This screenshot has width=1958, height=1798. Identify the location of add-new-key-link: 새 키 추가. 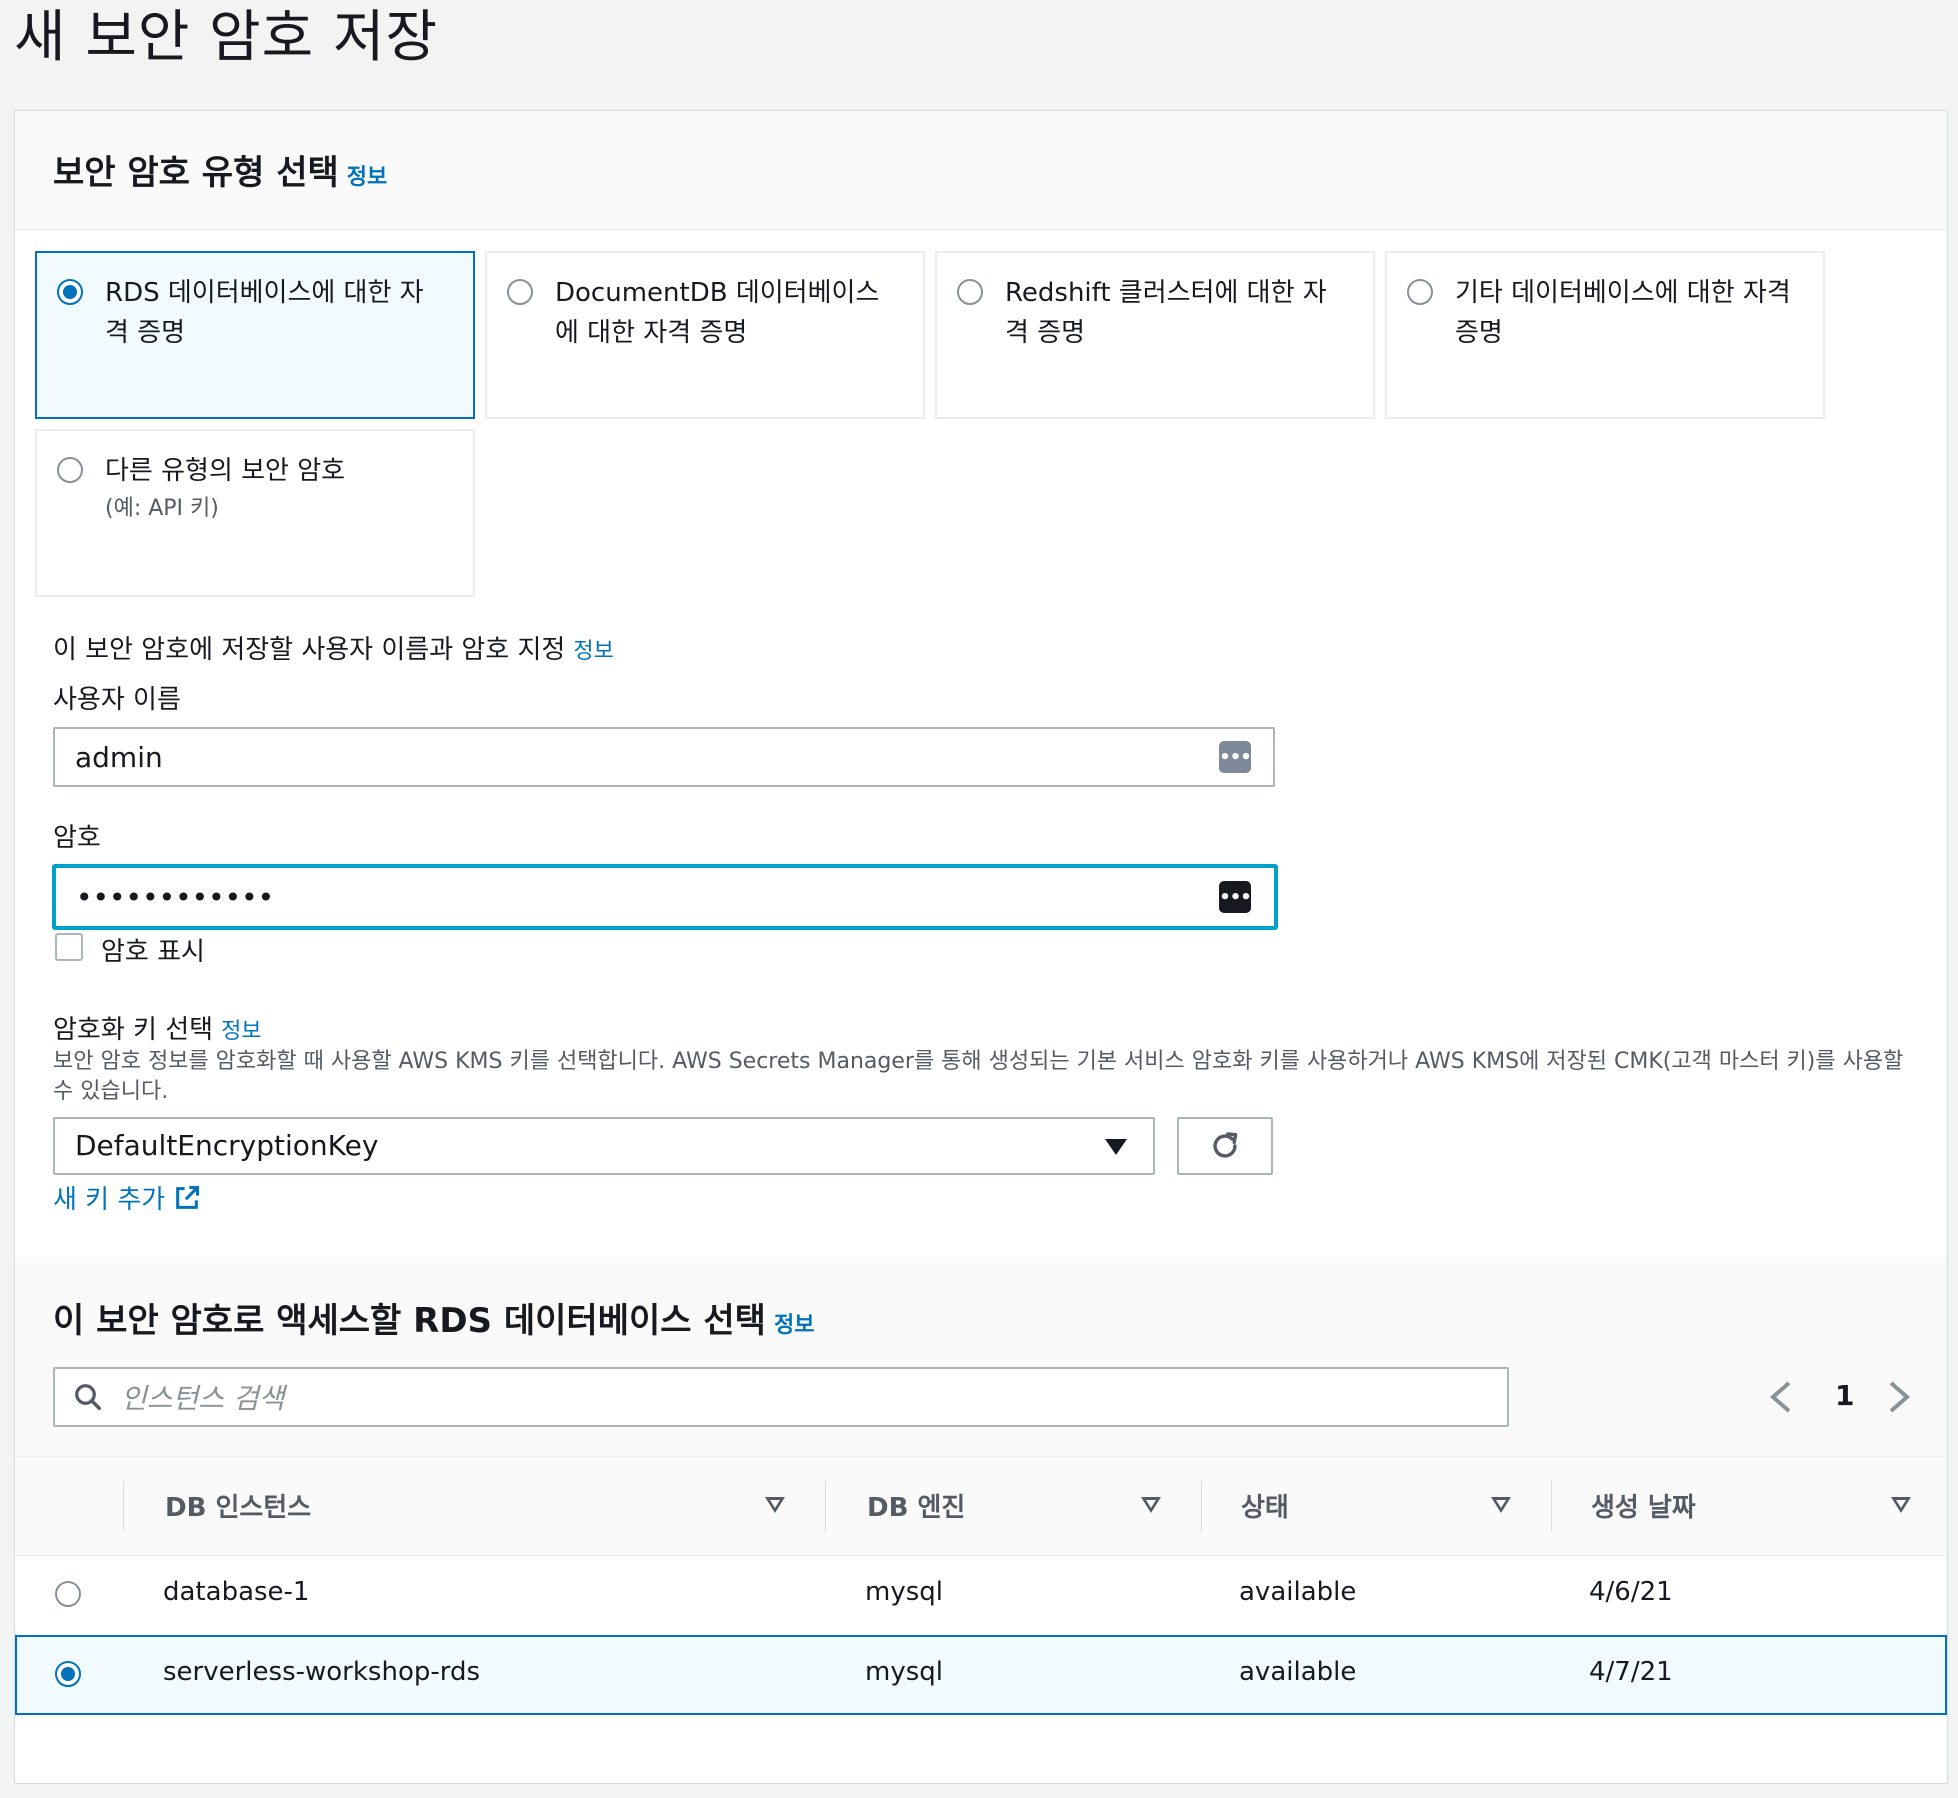
(127, 1197).